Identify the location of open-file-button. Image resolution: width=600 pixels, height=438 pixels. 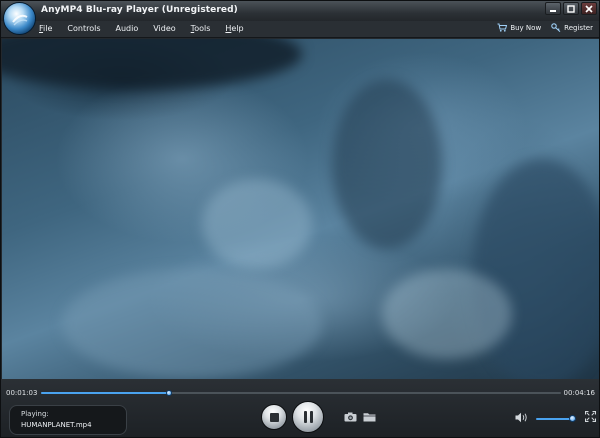
(369, 417).